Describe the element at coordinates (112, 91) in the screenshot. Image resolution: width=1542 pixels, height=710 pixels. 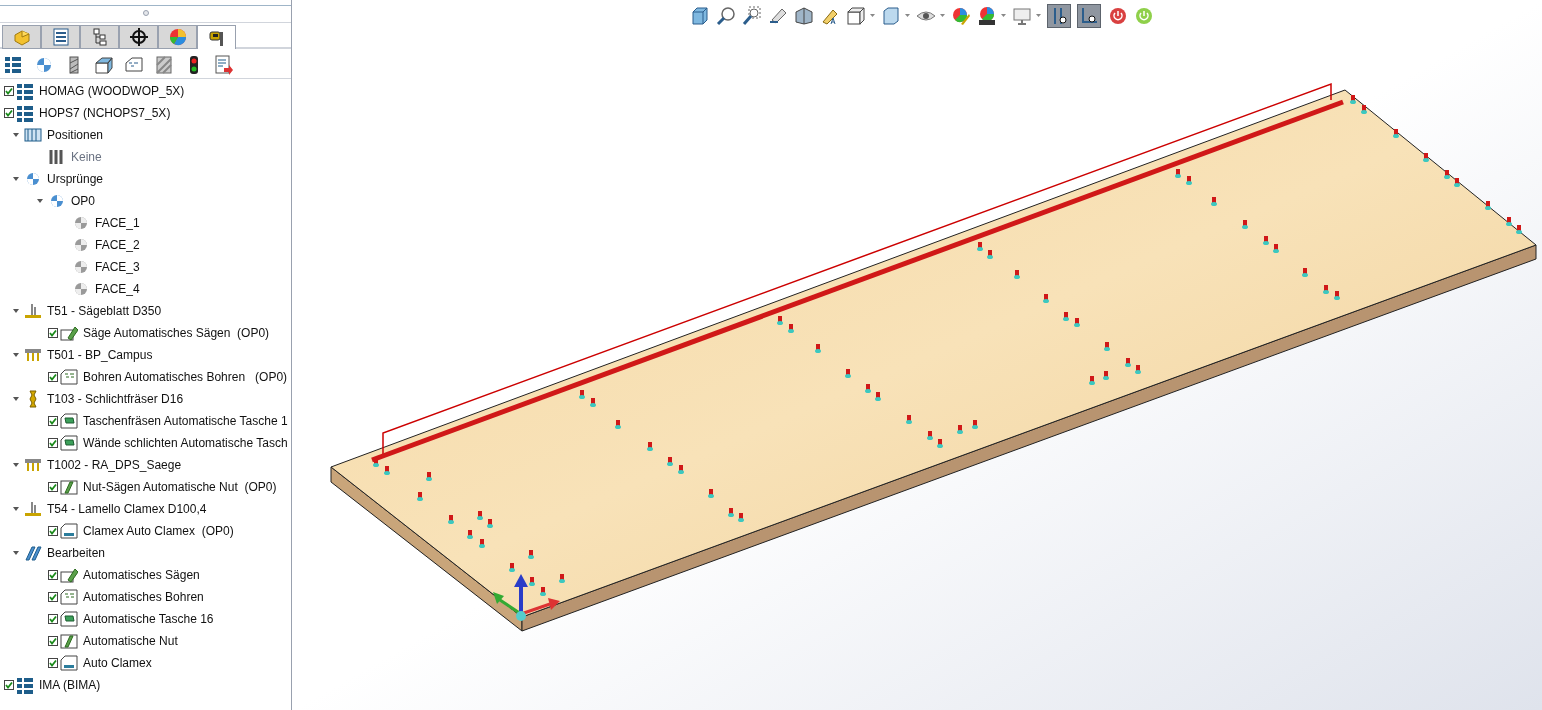
I see `tree-item-label: HOMAG (WOODWOP_5X)` at that location.